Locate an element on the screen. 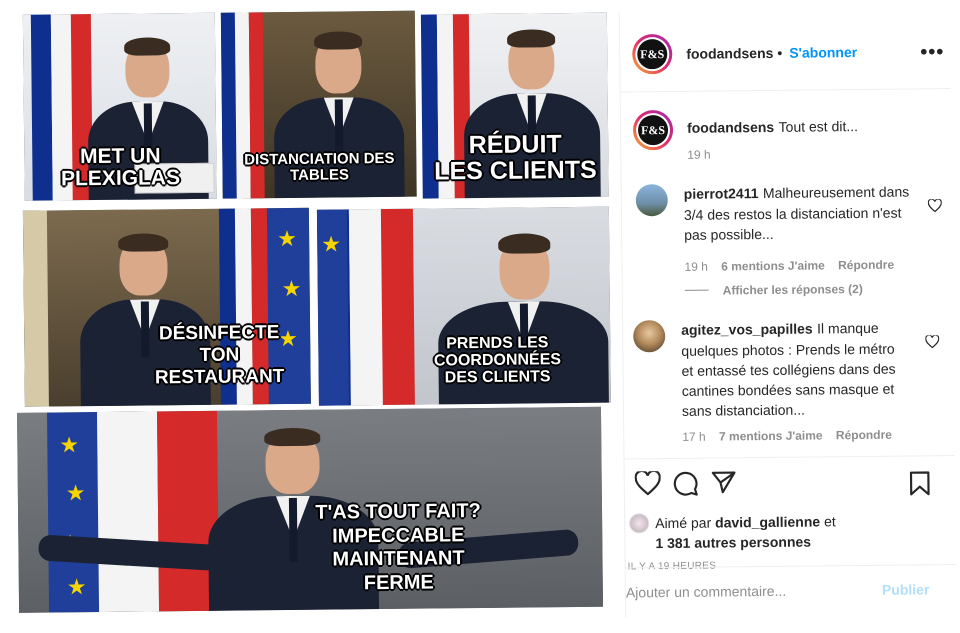 Image resolution: width=960 pixels, height=633 pixels. liked-by-and: et is located at coordinates (829, 521).